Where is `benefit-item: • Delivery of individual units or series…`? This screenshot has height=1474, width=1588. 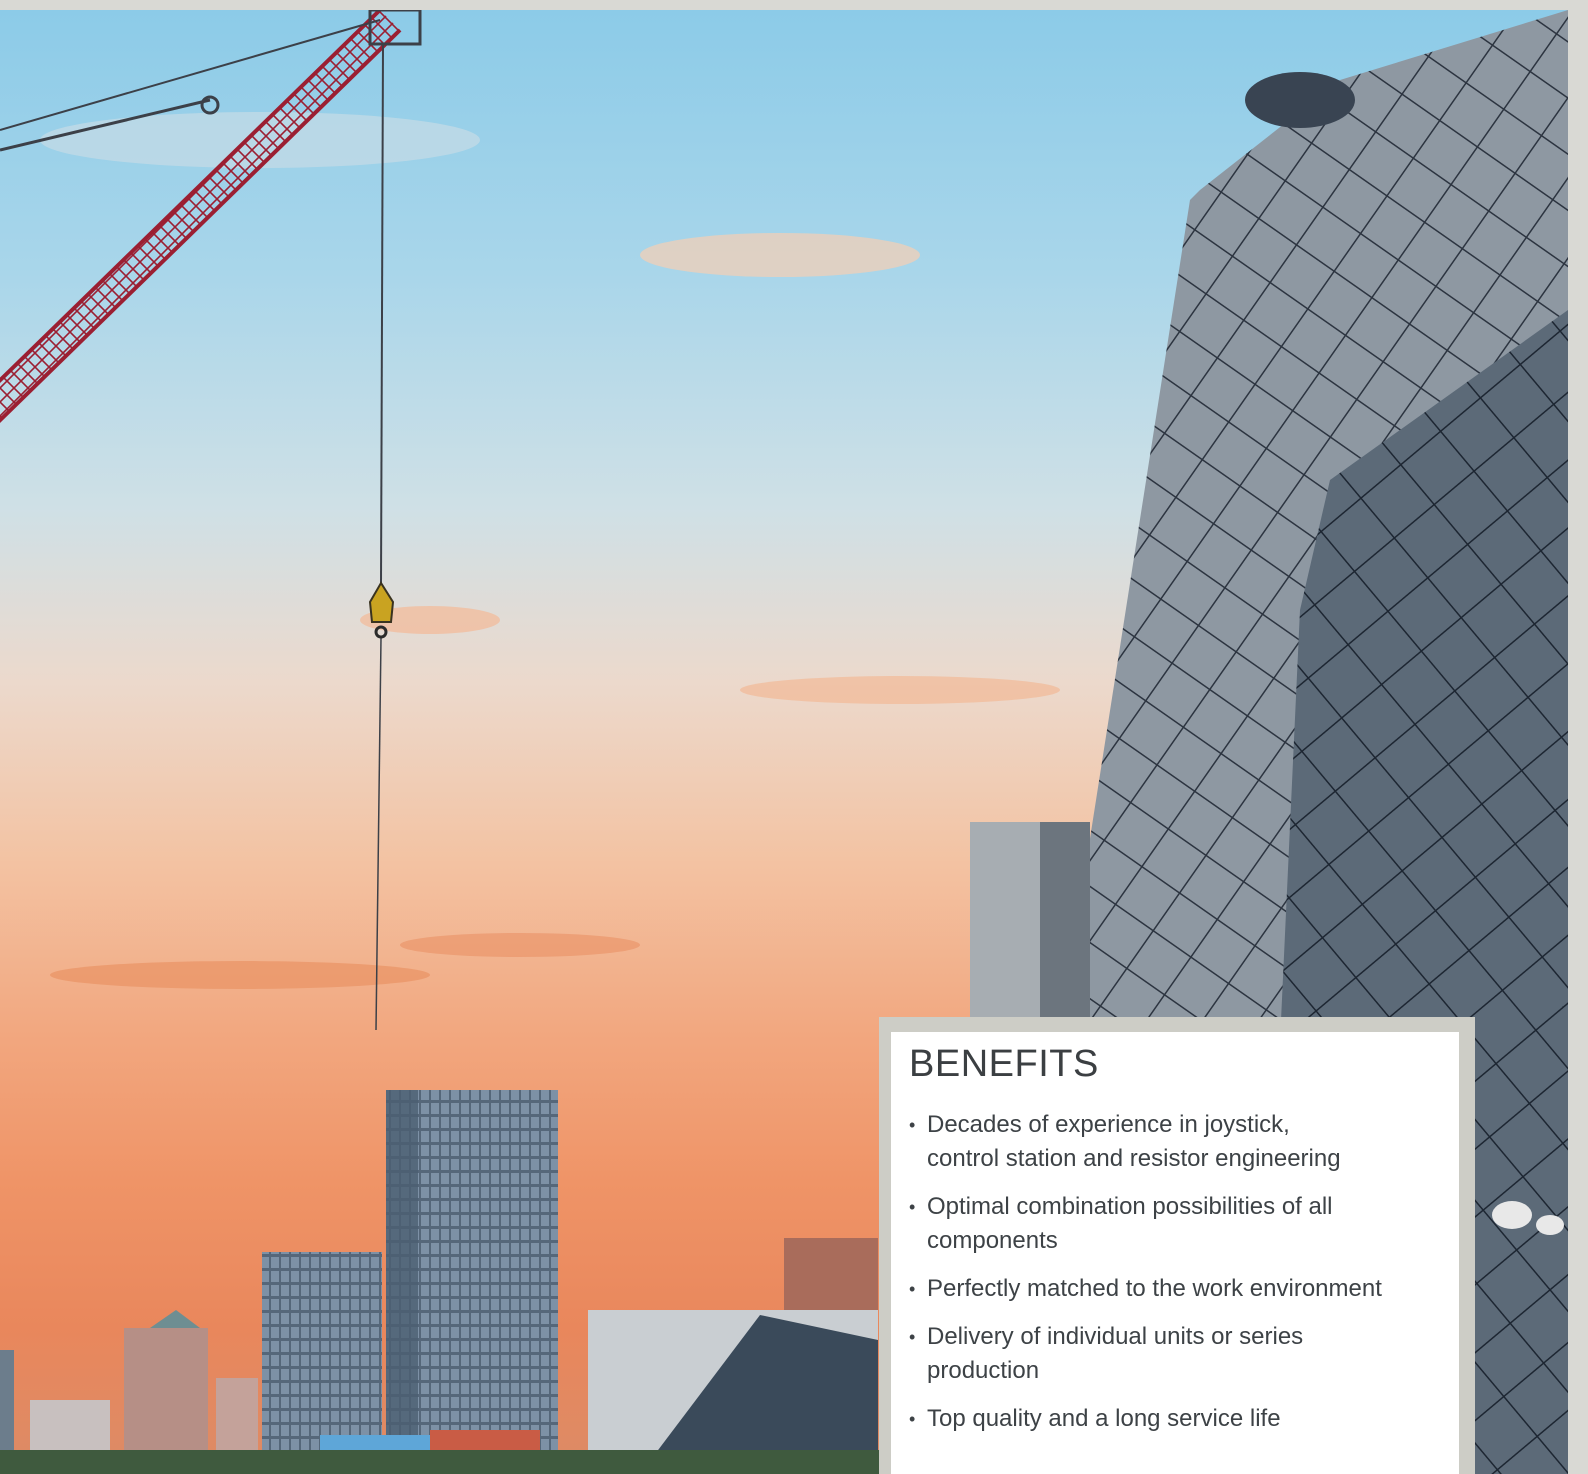
benefit-item: • Delivery of individual units or series… is located at coordinates (1174, 1354).